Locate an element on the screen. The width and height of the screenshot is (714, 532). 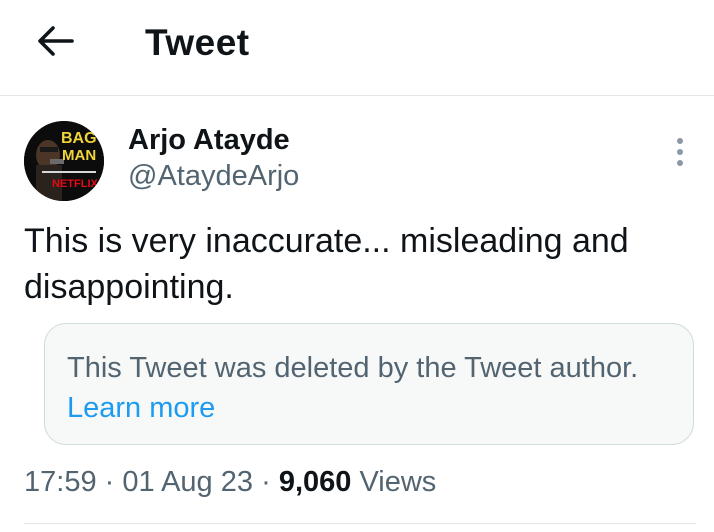
page-title: Tweet is located at coordinates (197, 42).